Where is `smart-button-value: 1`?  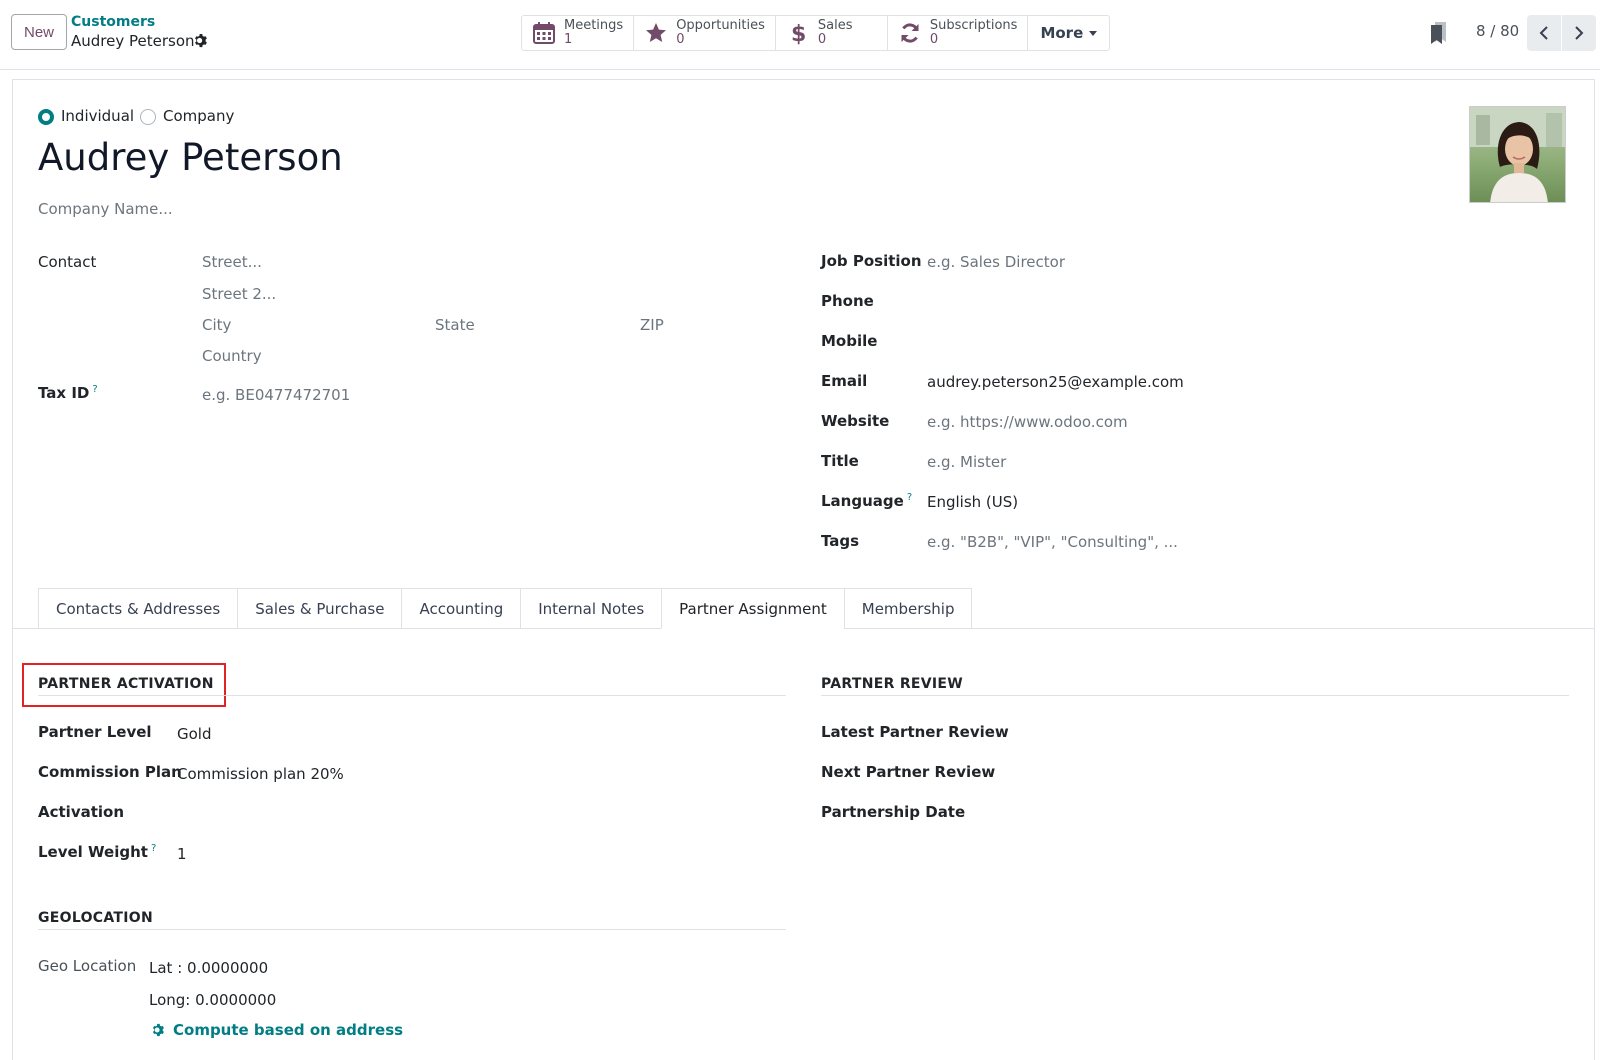 smart-button-value: 1 is located at coordinates (568, 39).